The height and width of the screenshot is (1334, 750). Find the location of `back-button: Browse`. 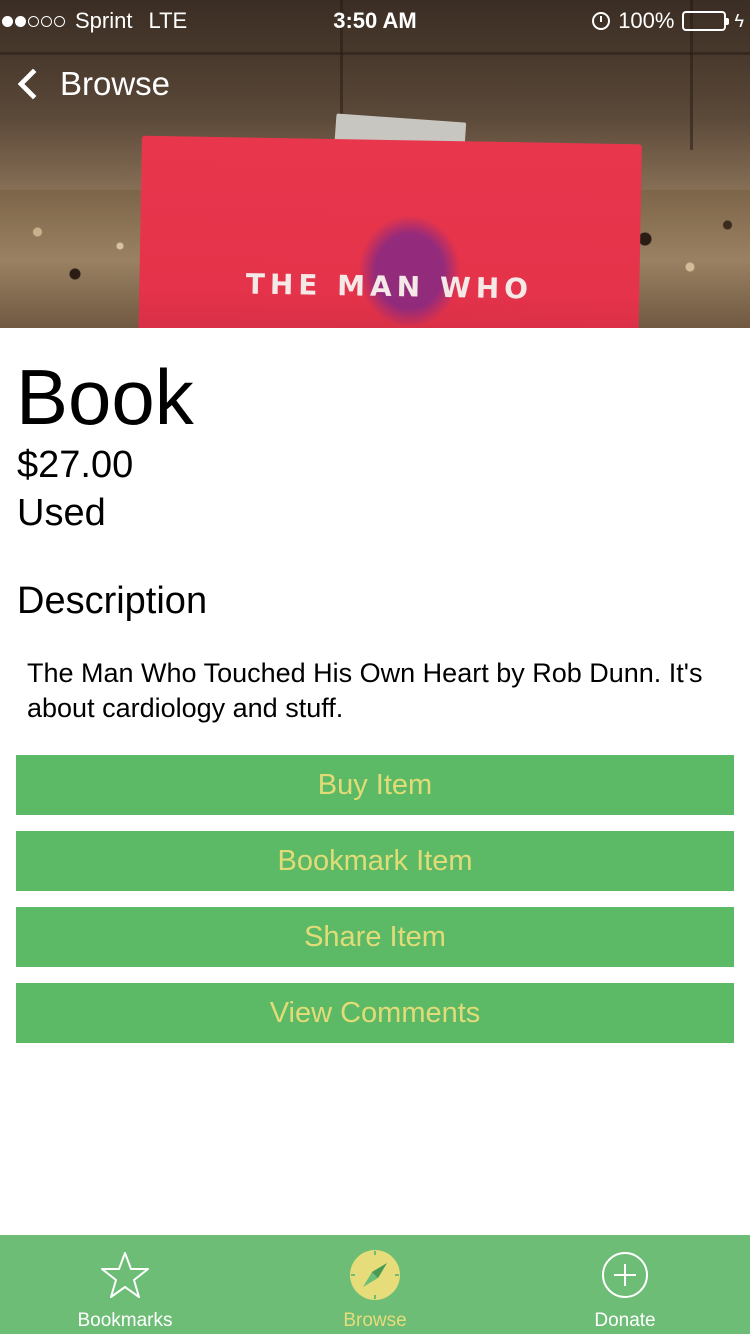

back-button: Browse is located at coordinates (92, 84).